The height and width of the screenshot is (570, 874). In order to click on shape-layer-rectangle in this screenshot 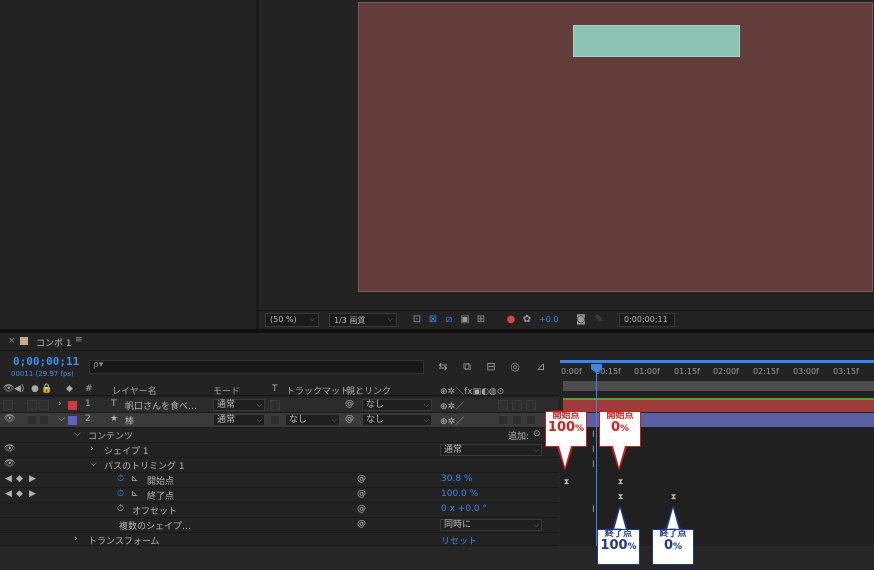, I will do `click(656, 41)`.